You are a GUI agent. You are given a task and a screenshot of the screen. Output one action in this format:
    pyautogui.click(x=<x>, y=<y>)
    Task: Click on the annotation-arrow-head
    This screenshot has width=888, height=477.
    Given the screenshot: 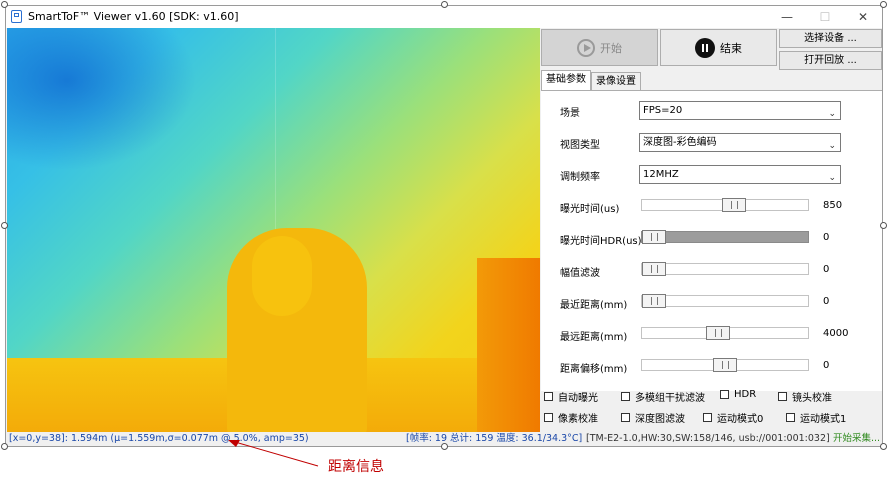 What is the action you would take?
    pyautogui.click(x=234, y=443)
    